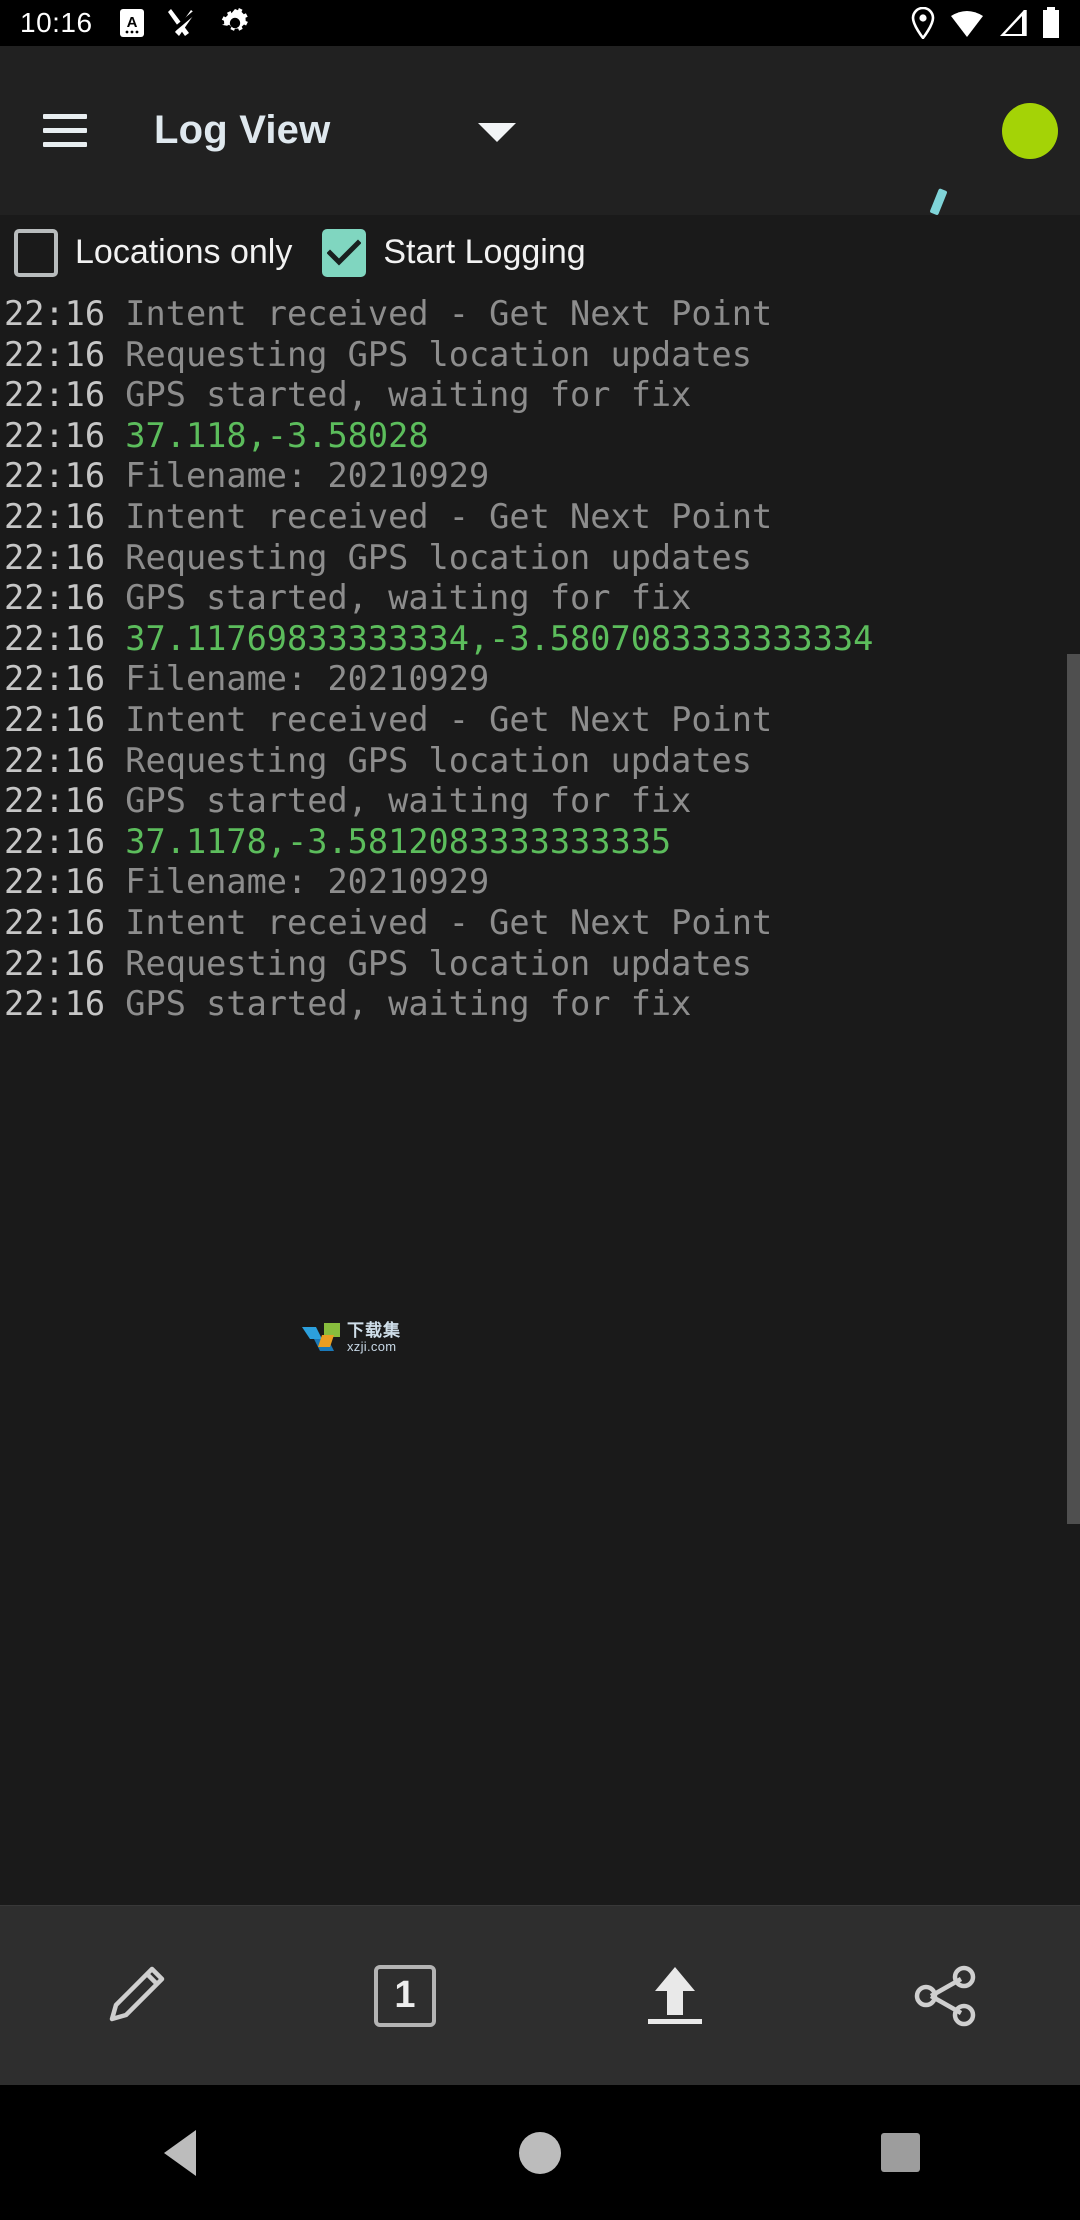  What do you see at coordinates (540, 130) in the screenshot?
I see `app-bar: Log View` at bounding box center [540, 130].